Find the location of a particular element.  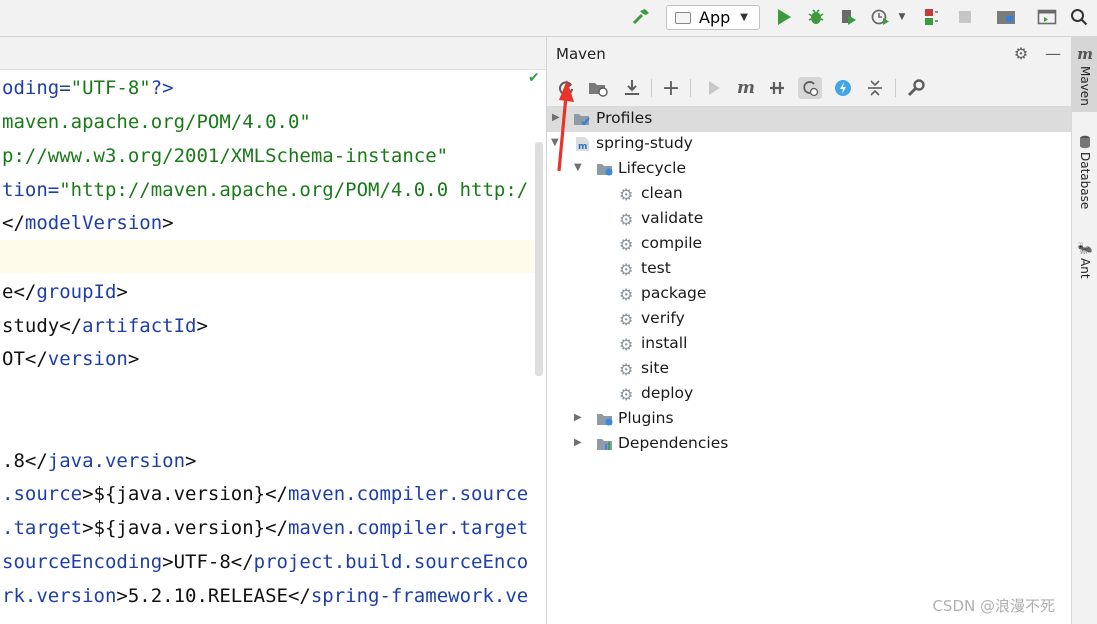

minimize-icon: — is located at coordinates (1053, 53).